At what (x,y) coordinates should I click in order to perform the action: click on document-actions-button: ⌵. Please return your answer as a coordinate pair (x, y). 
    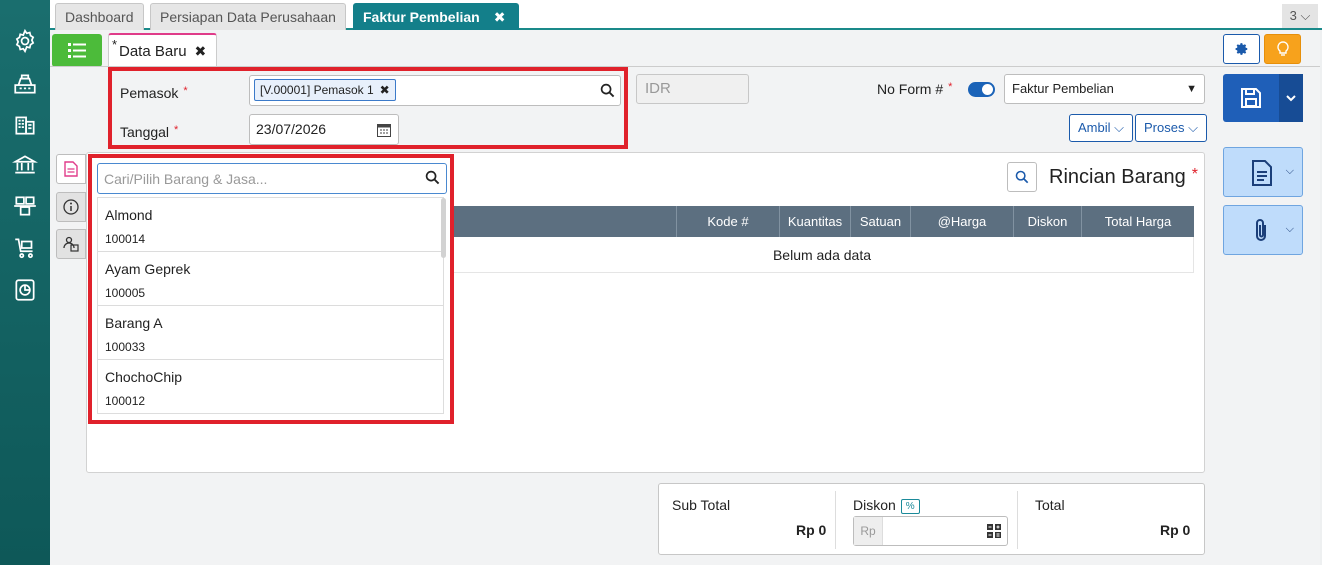
    Looking at the image, I should click on (1263, 172).